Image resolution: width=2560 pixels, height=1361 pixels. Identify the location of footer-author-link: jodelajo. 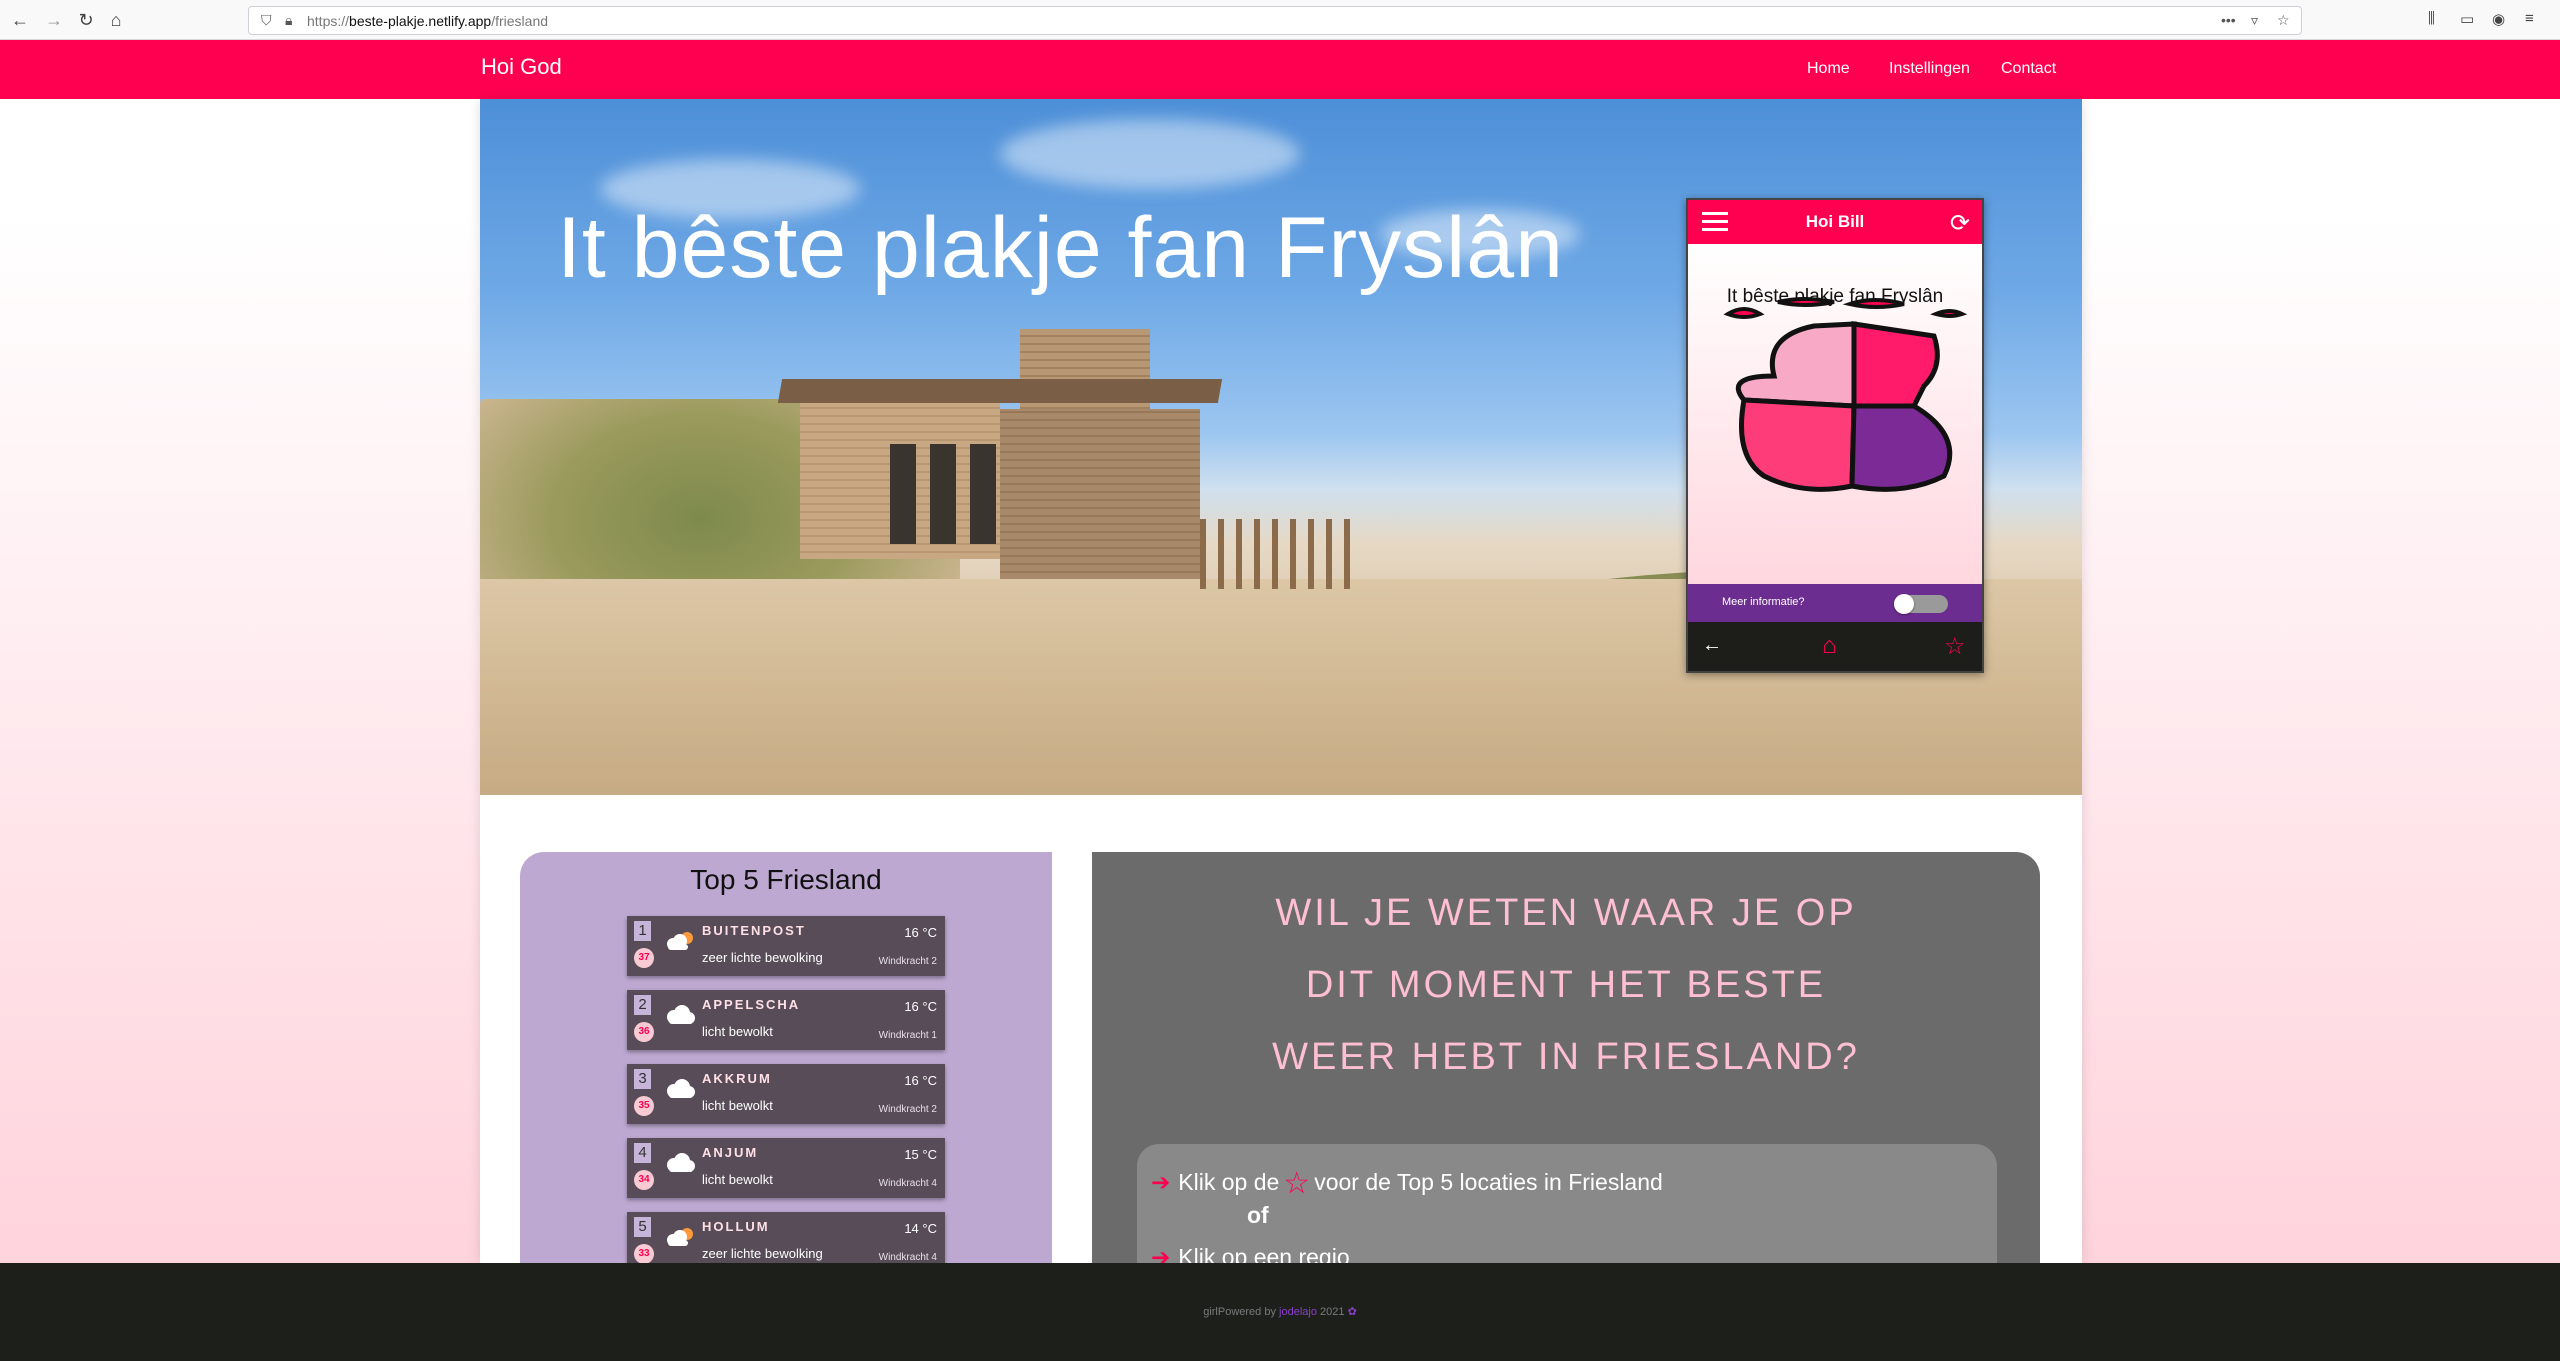
(1298, 1312).